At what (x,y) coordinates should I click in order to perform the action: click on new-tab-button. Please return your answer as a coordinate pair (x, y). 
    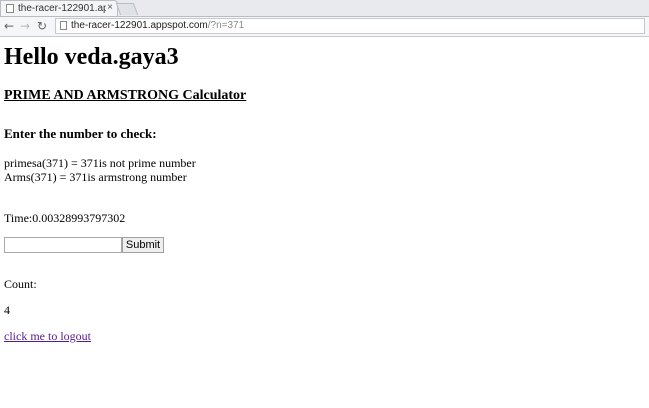
    Looking at the image, I should click on (127, 9).